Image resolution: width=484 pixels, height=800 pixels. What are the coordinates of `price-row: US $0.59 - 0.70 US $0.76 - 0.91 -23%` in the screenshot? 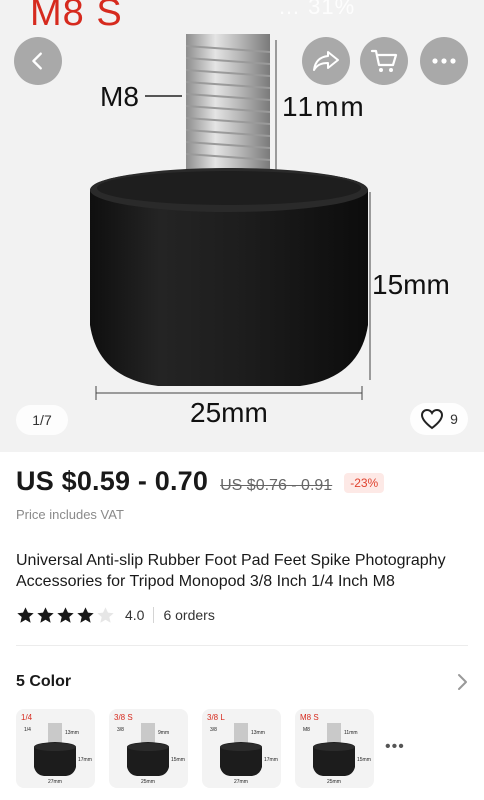 It's located at (200, 481).